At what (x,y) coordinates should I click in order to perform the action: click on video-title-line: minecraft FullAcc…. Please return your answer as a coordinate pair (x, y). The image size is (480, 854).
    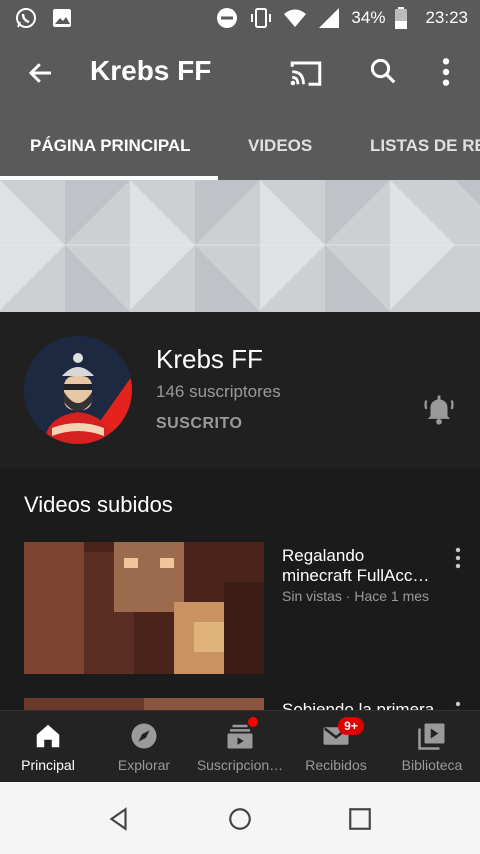
    Looking at the image, I should click on (356, 575).